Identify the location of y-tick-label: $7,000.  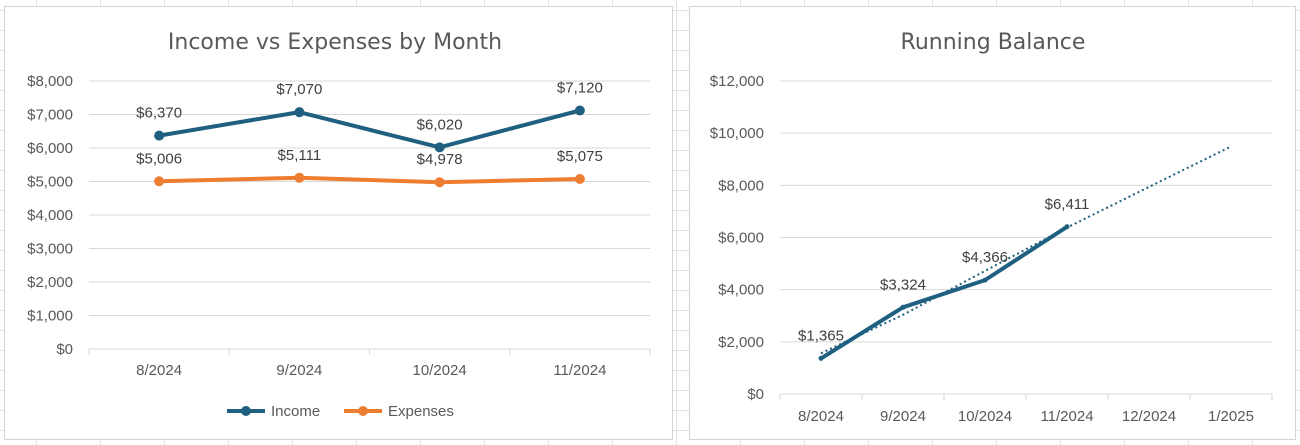
(50, 115).